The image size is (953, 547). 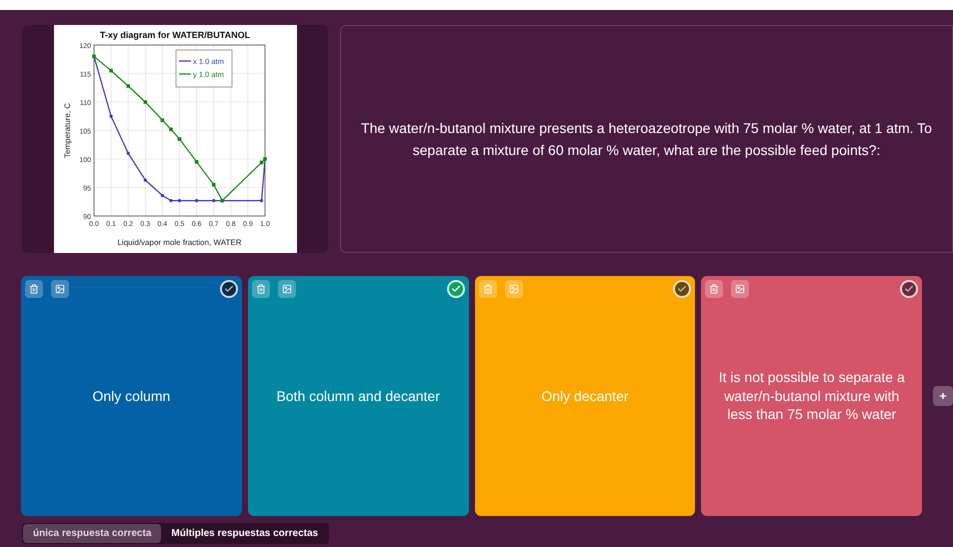 What do you see at coordinates (179, 242) in the screenshot?
I see `x-axis-label: Liquid/vapor mole fraction, WATER` at bounding box center [179, 242].